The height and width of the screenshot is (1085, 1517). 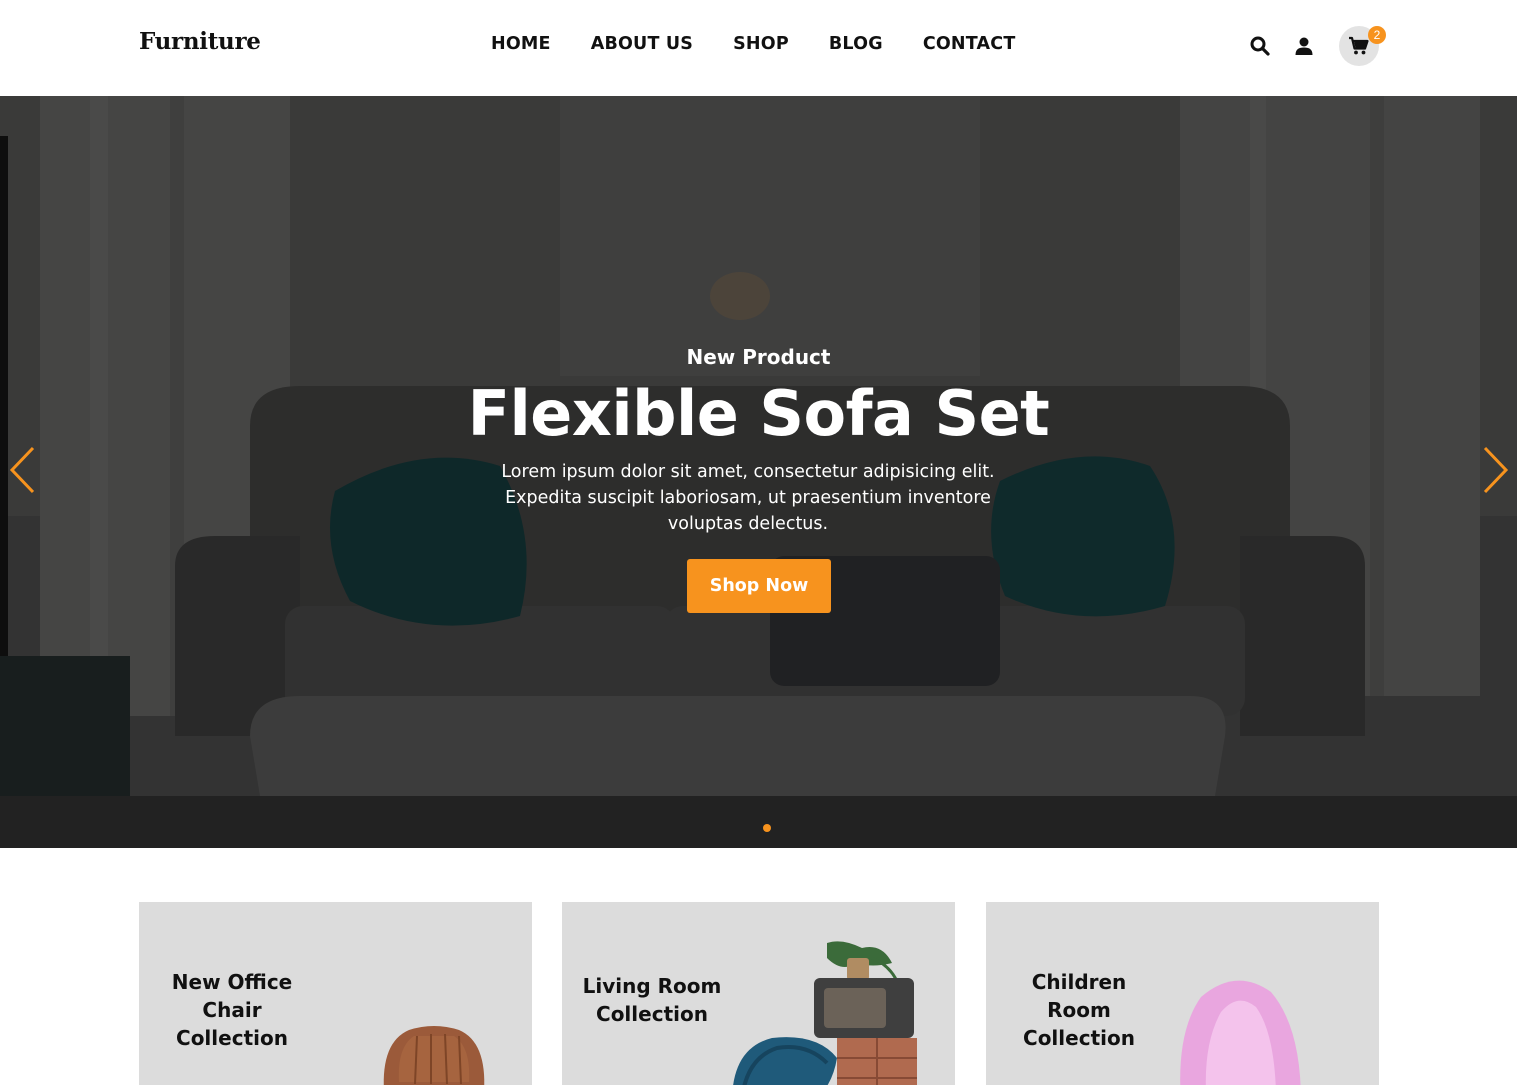 What do you see at coordinates (521, 44) in the screenshot?
I see `nav-home: HOME` at bounding box center [521, 44].